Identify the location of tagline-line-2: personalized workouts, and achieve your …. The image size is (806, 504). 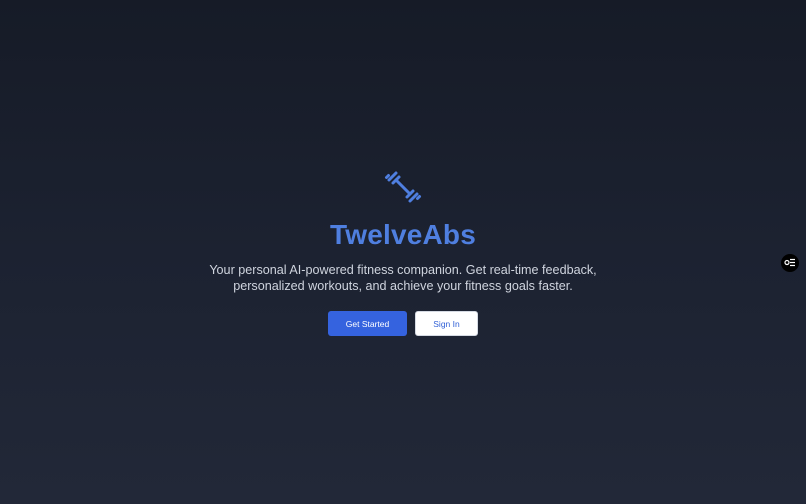
(403, 286).